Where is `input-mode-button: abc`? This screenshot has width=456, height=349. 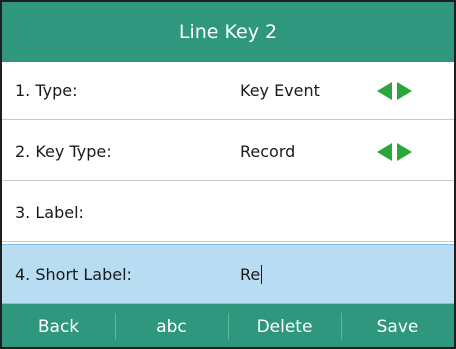
input-mode-button: abc is located at coordinates (171, 325).